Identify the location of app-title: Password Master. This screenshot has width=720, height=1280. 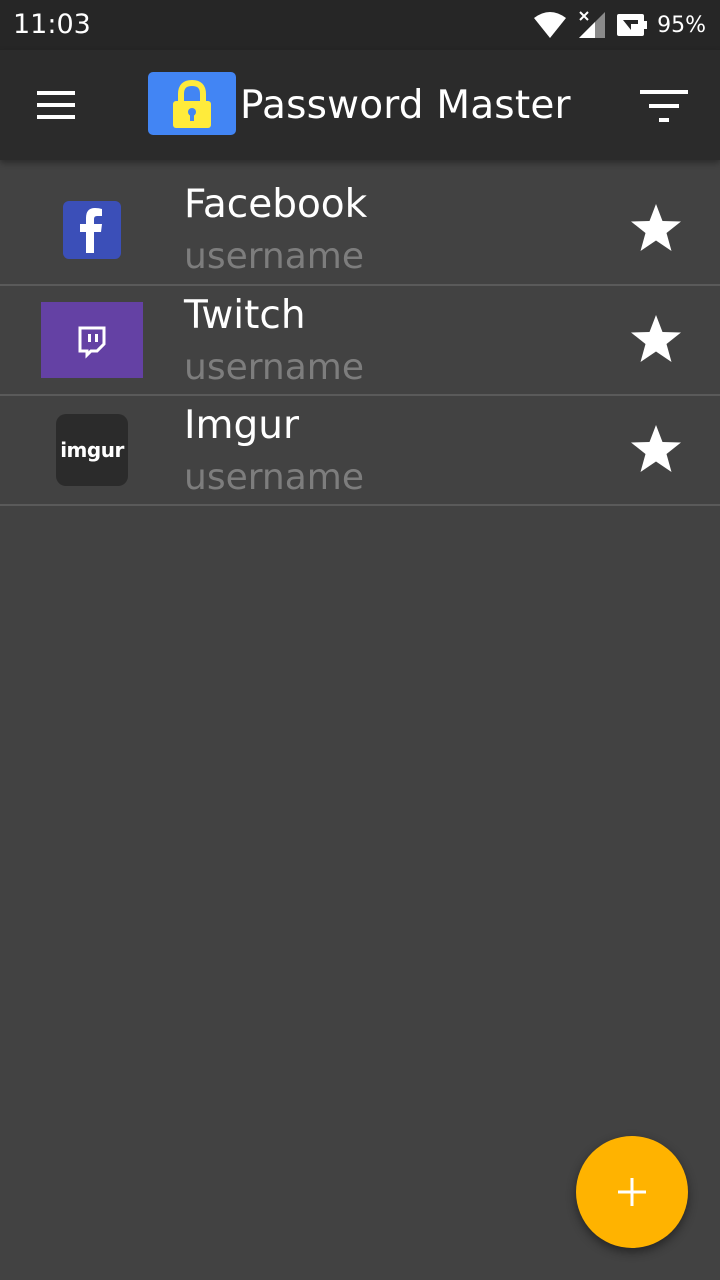
(405, 105).